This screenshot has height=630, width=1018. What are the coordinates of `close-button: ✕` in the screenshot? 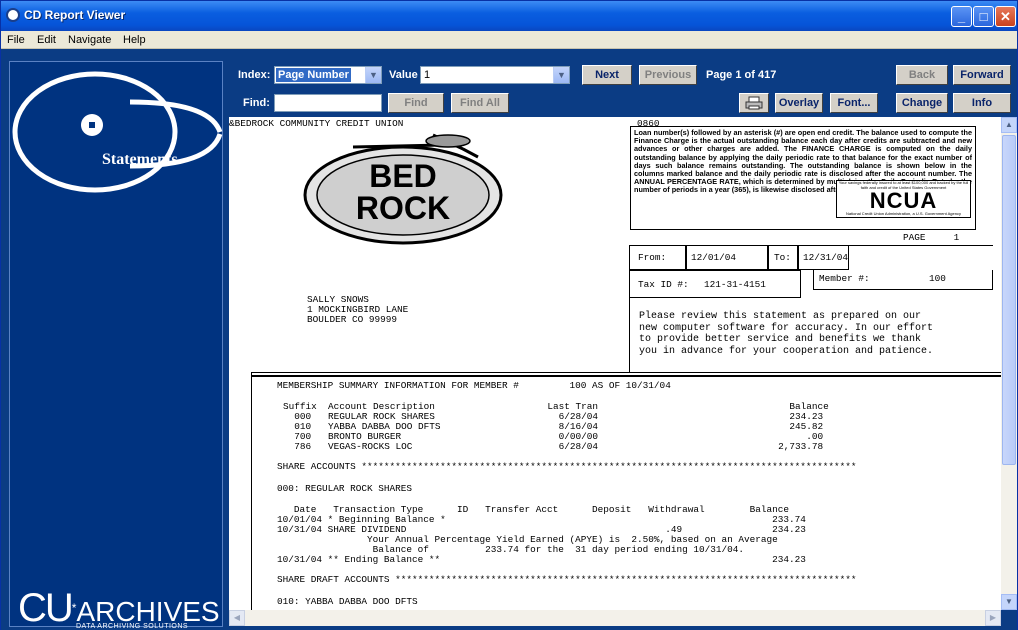 It's located at (1005, 16).